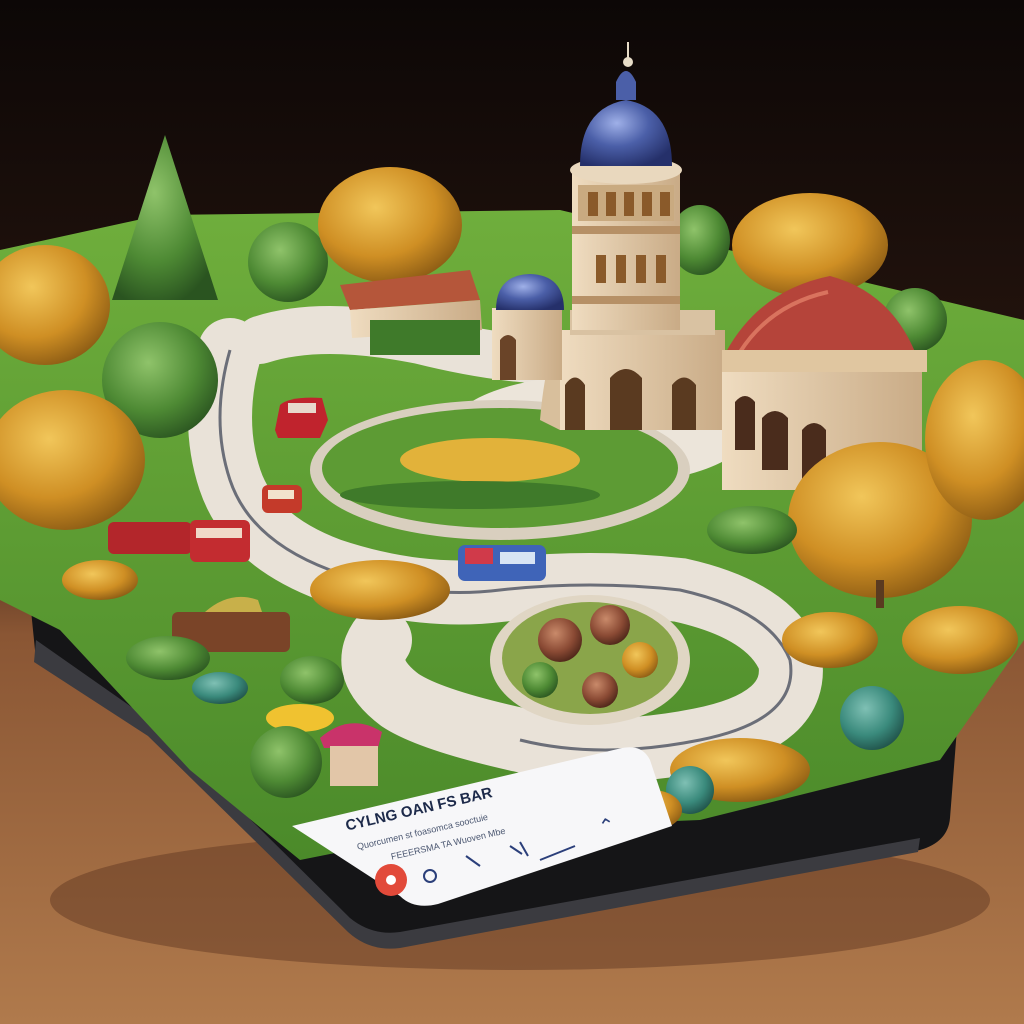 The width and height of the screenshot is (1024, 1024). Describe the element at coordinates (960, 640) in the screenshot. I see `shrub-orange-far-right` at that location.